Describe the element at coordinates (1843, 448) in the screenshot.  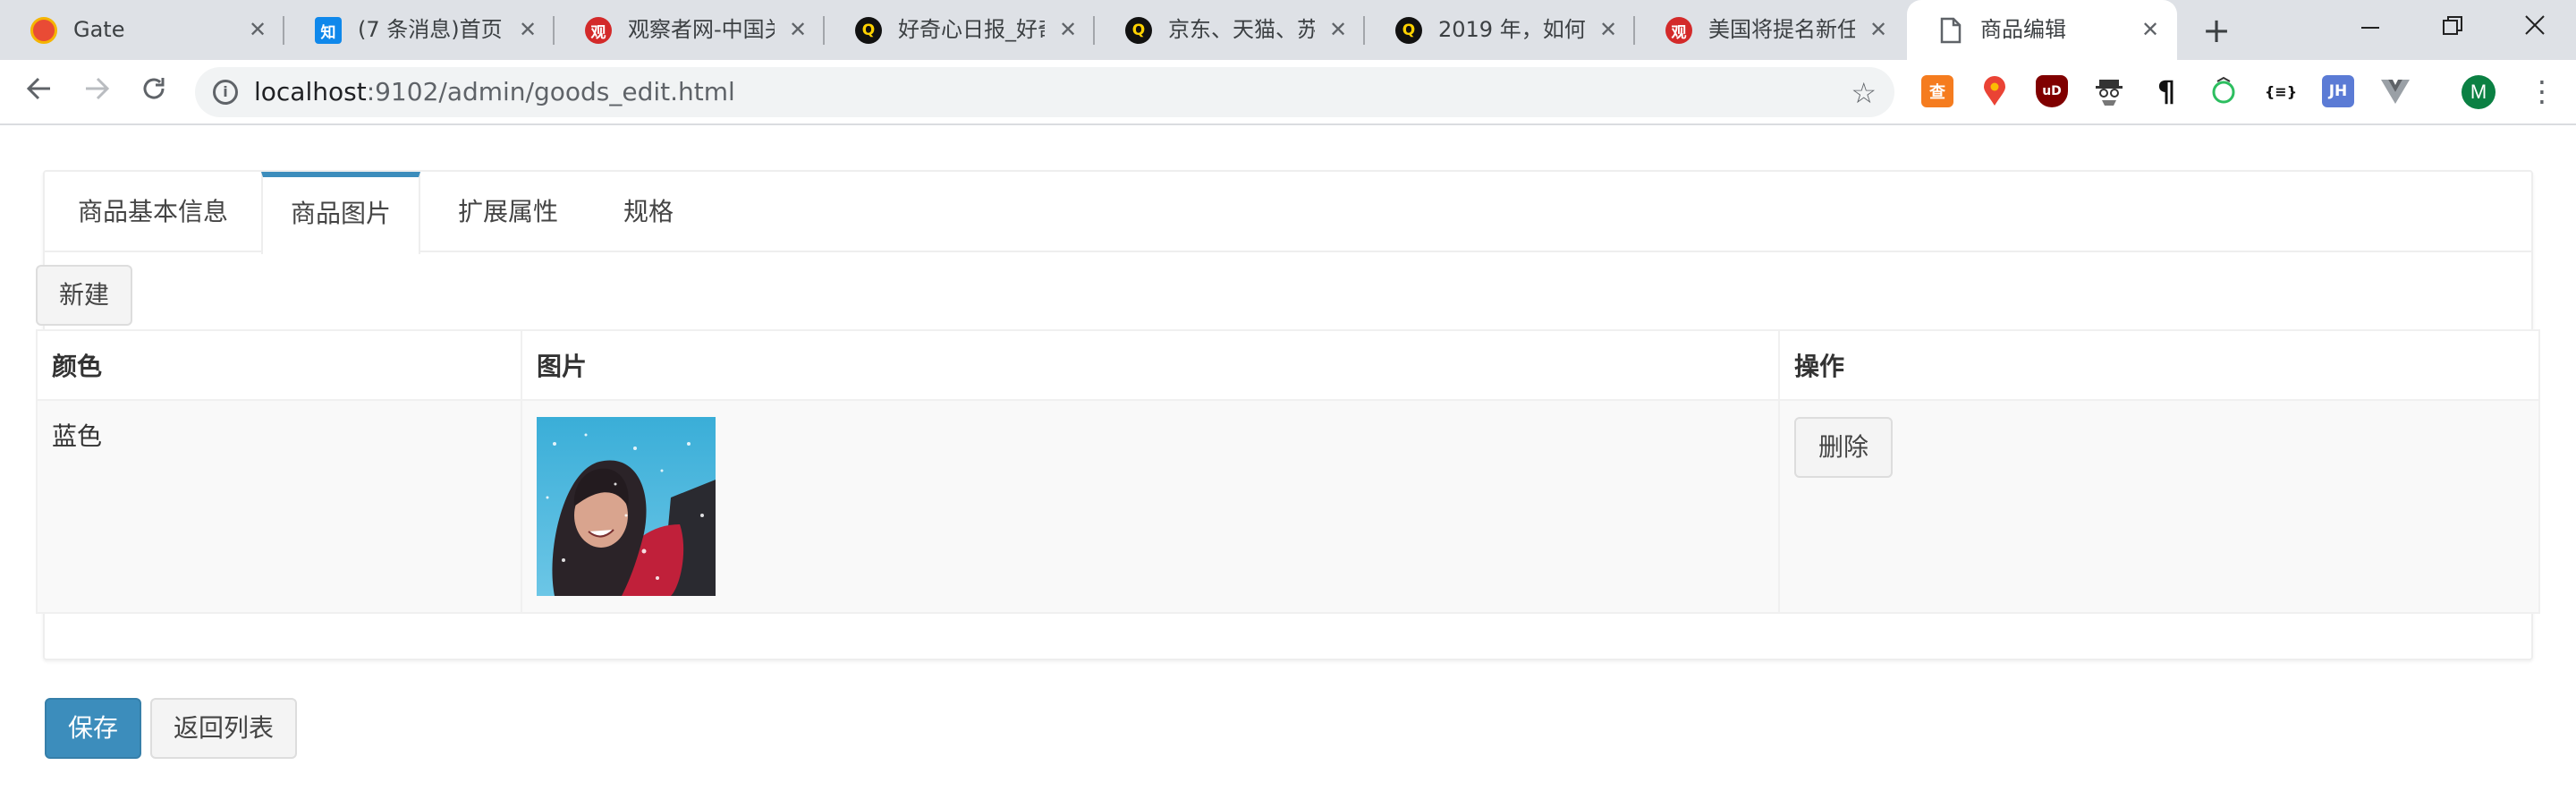
I see `delete-button: 删除` at that location.